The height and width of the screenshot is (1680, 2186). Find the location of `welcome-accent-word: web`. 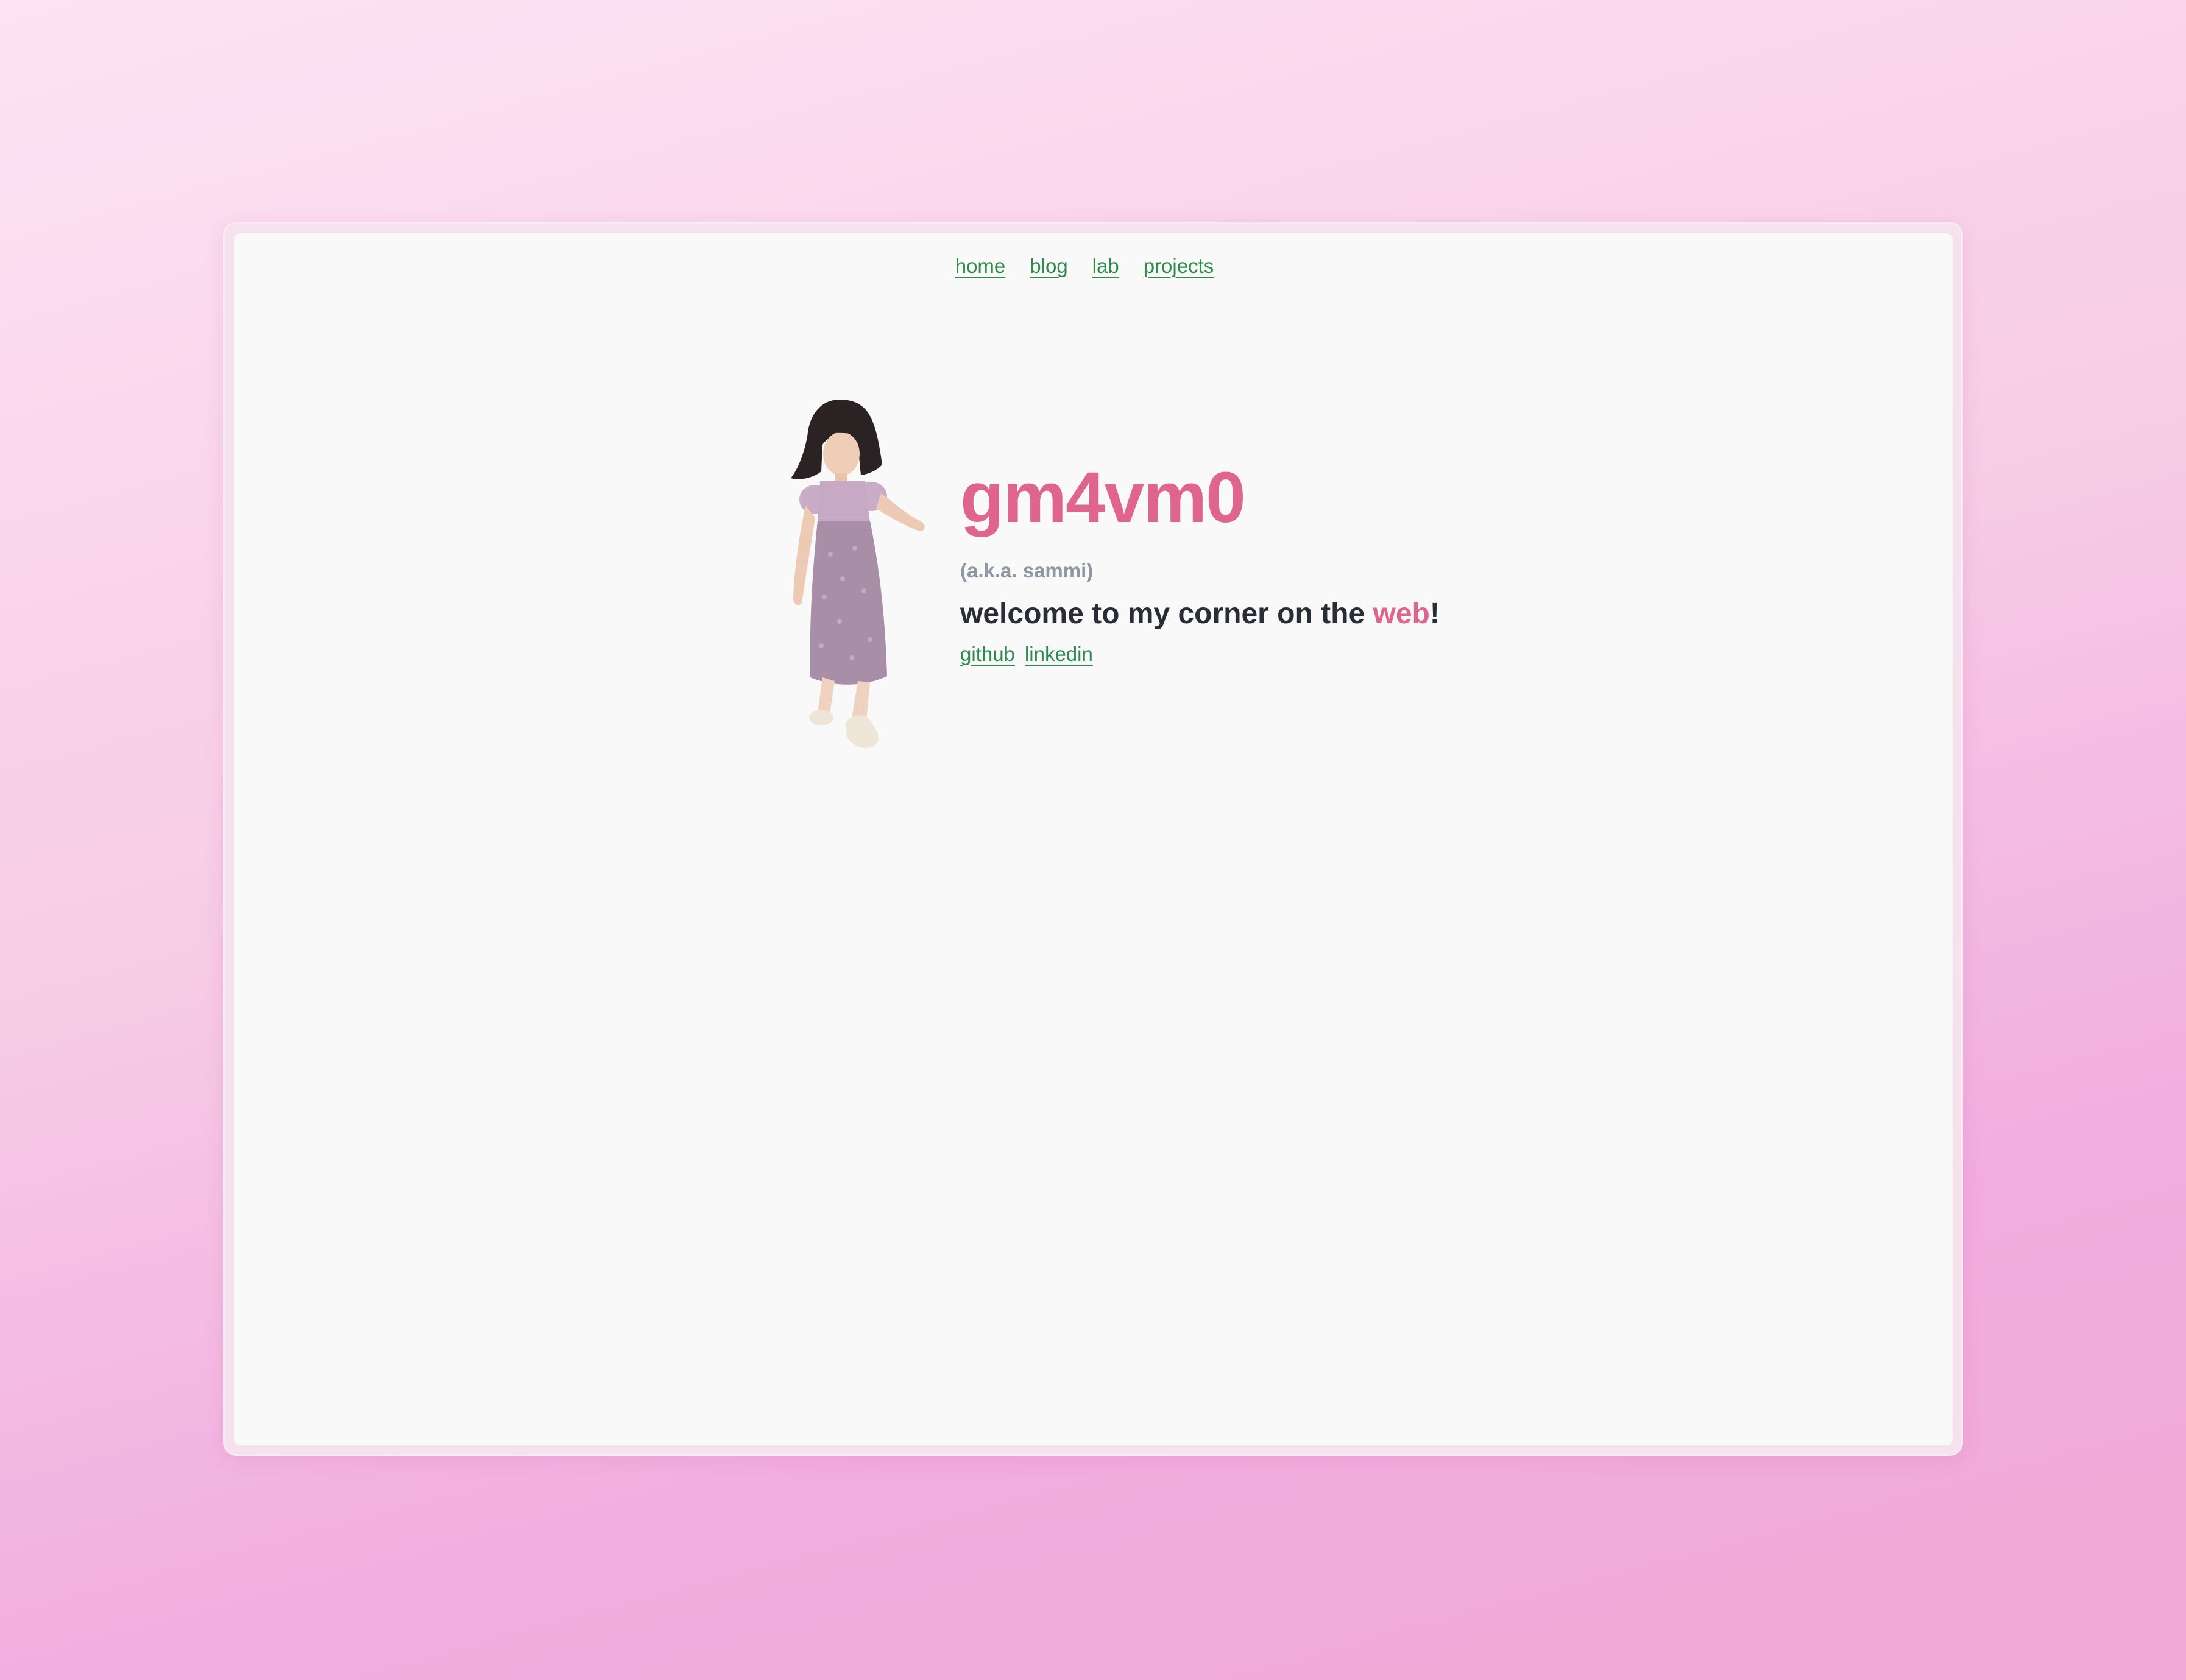

welcome-accent-word: web is located at coordinates (1401, 614).